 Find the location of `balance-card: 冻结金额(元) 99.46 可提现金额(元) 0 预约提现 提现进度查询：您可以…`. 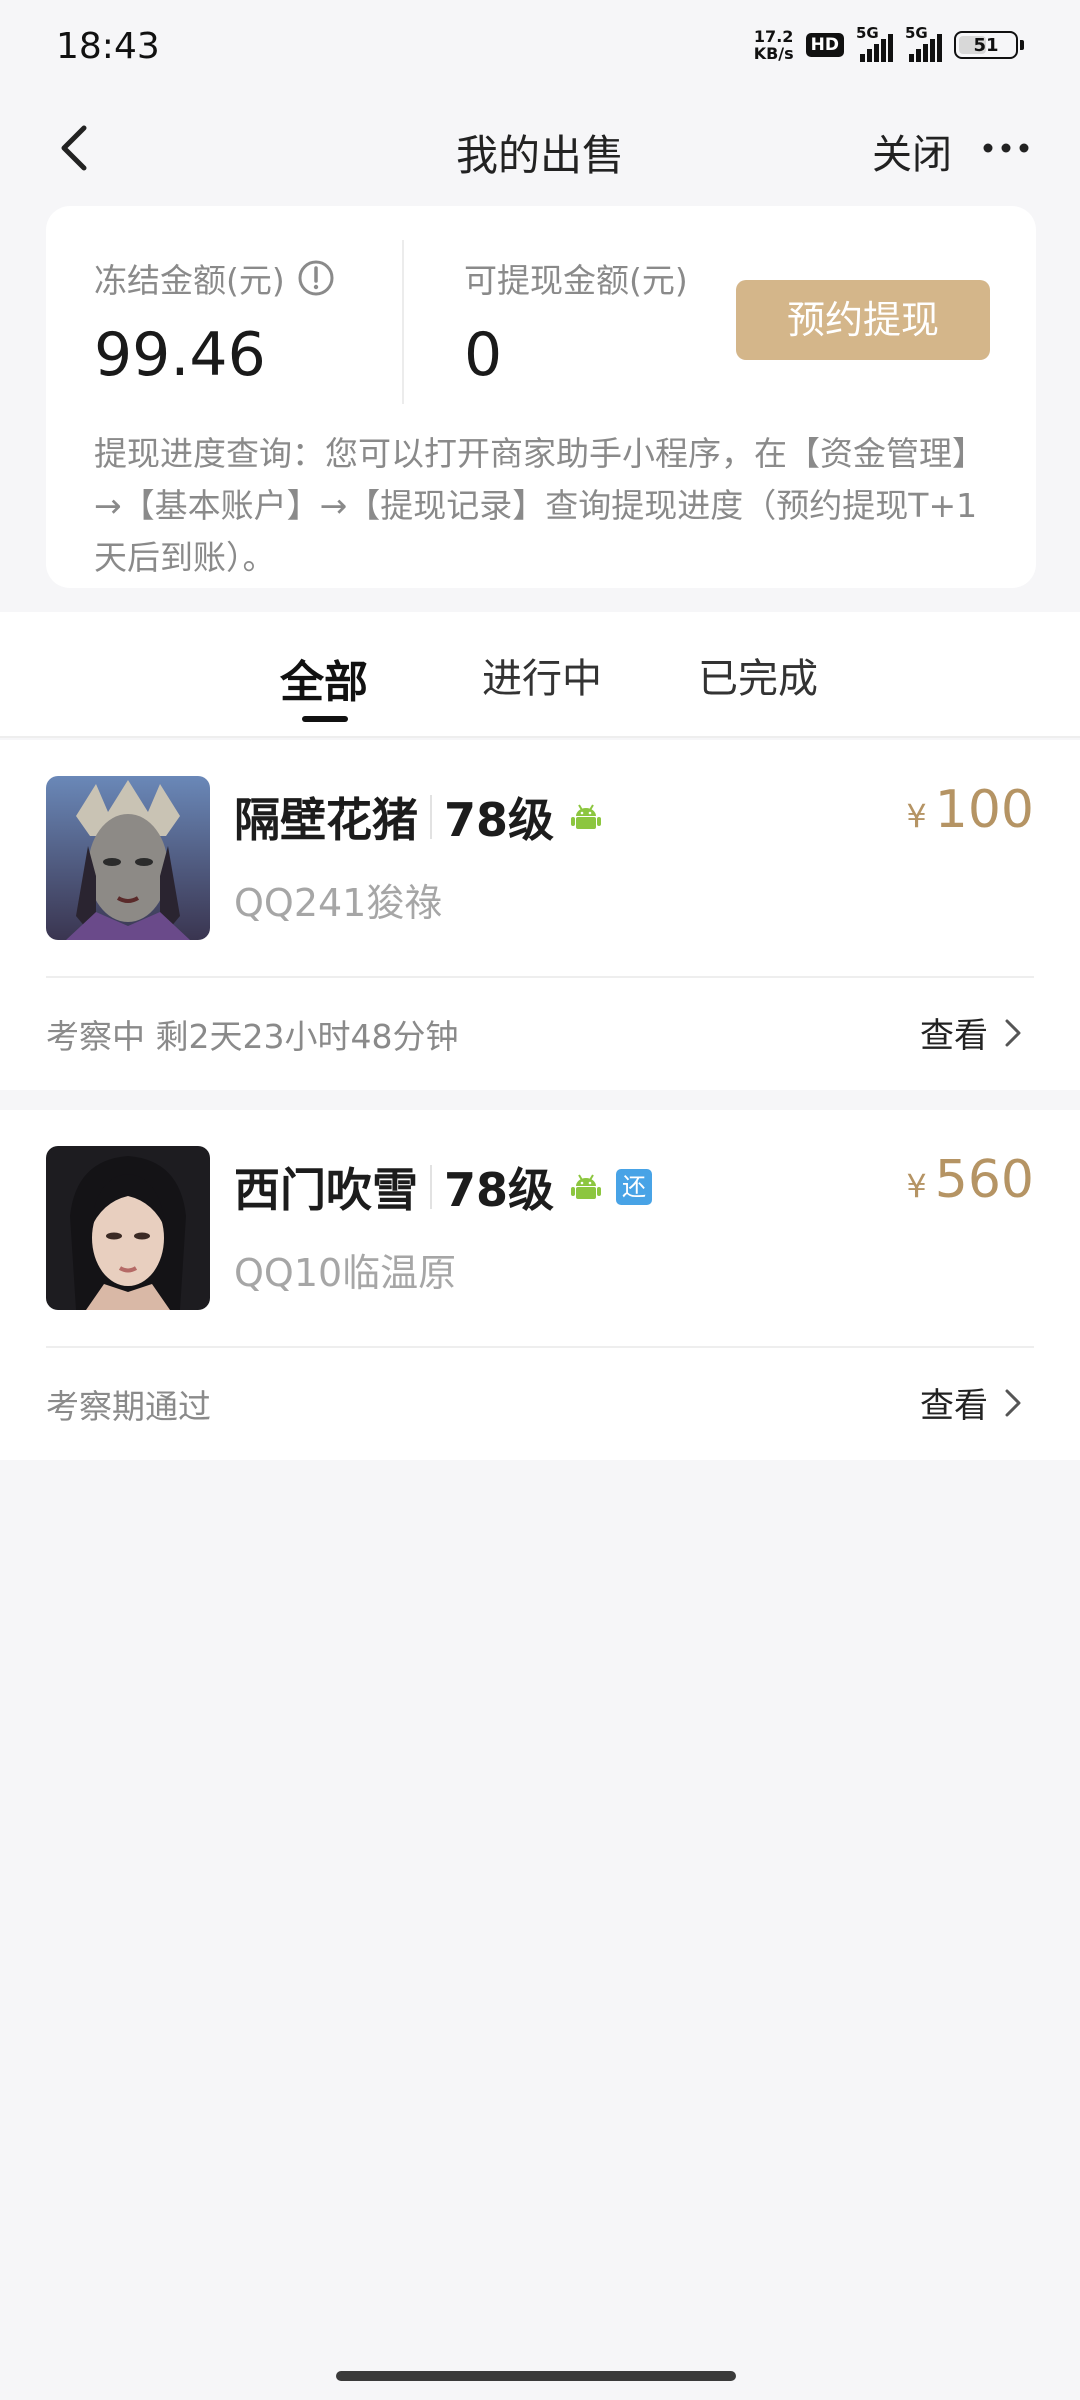

balance-card: 冻结金额(元) 99.46 可提现金额(元) 0 预约提现 提现进度查询：您可以… is located at coordinates (541, 397).